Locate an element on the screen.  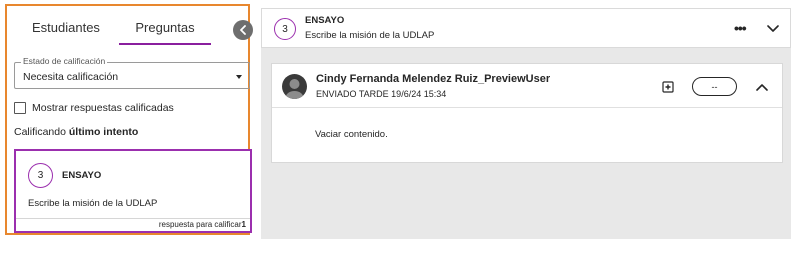
response-content: Vaciar contenido. is located at coordinates (351, 134).